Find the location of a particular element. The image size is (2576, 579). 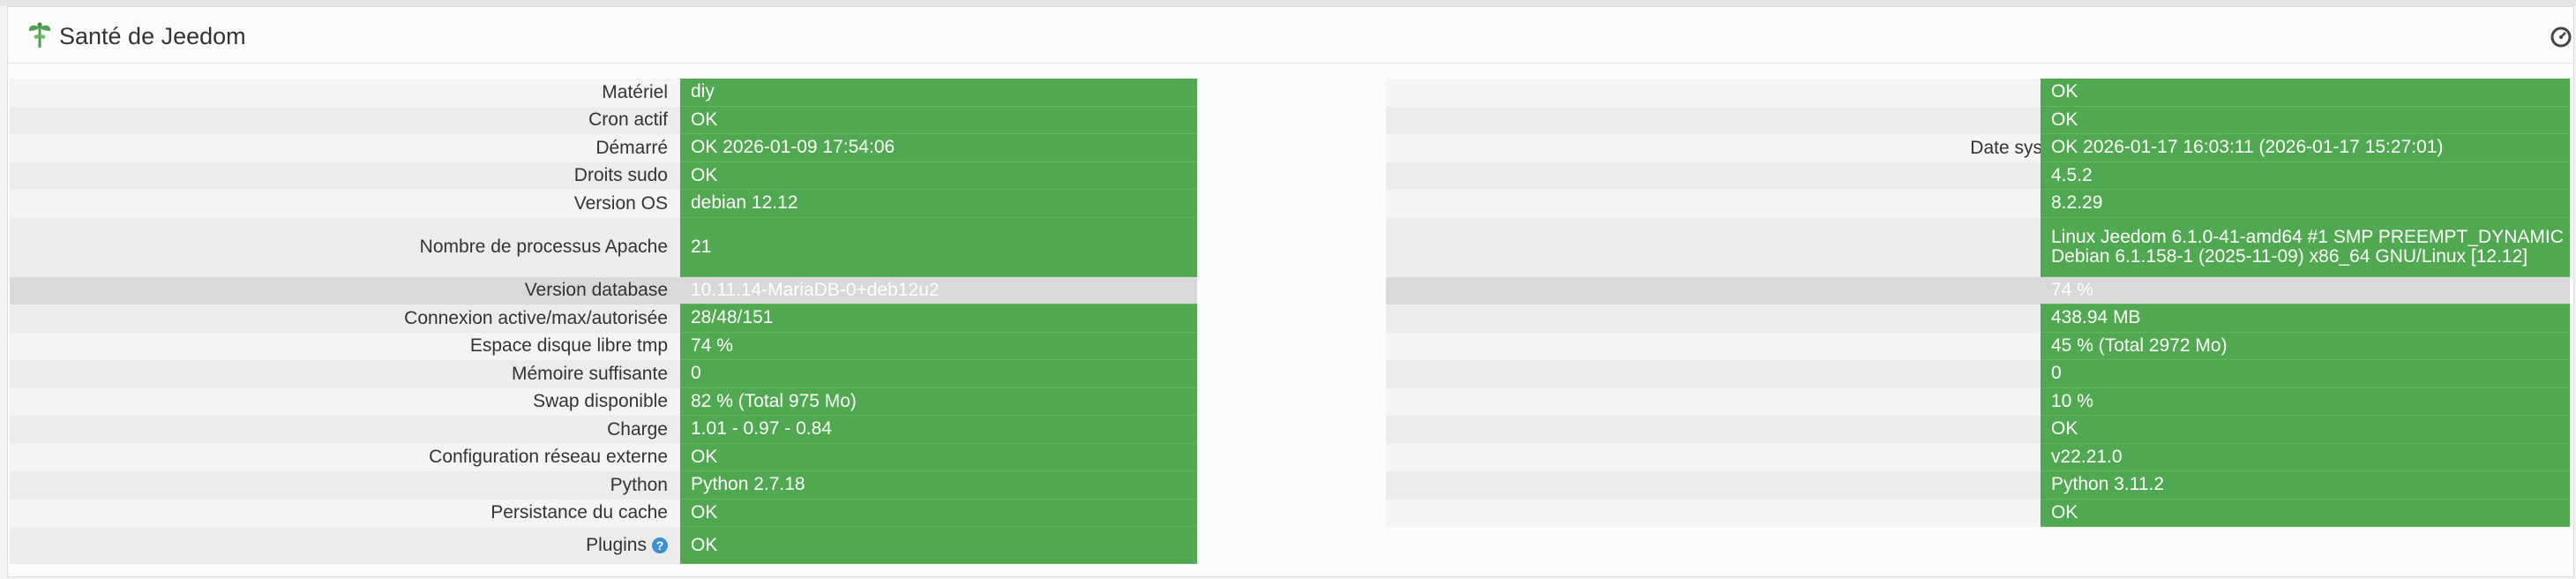

health-row: Scénario actifOK is located at coordinates (1978, 120).